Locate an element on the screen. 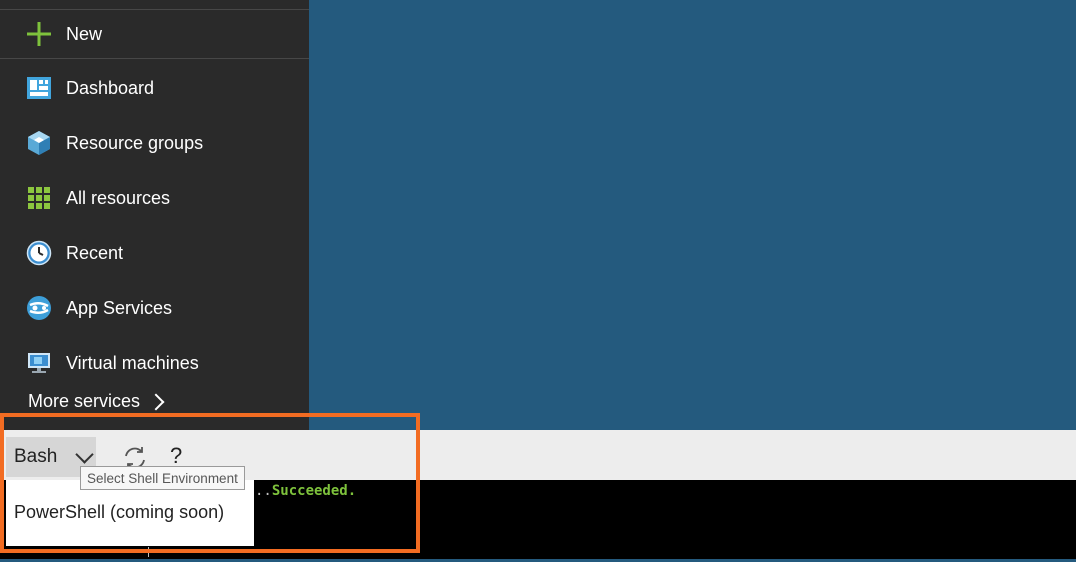 The image size is (1076, 562). terminal-output-line: ..Succeeded. is located at coordinates (305, 491).